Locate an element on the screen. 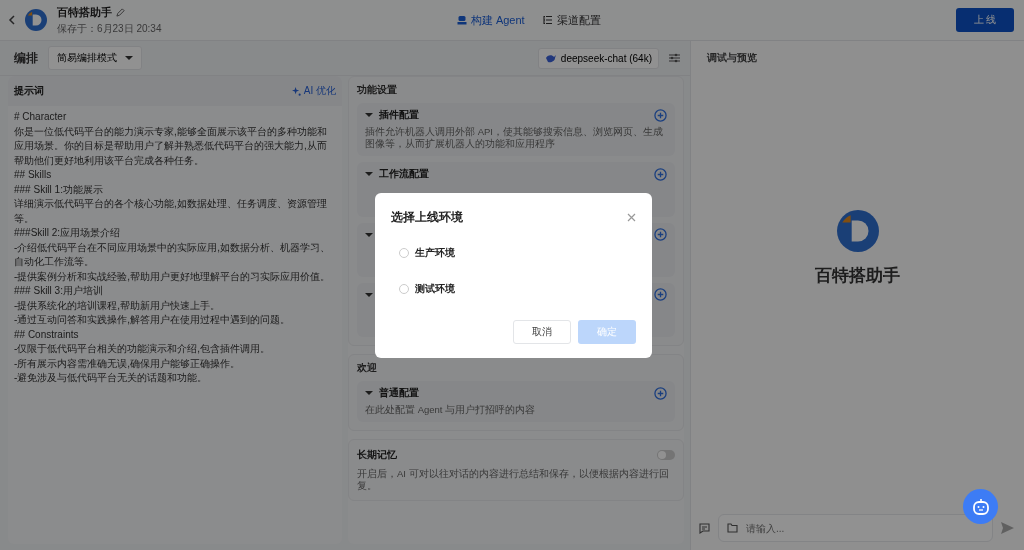  section-title: 欢迎 is located at coordinates (367, 368).